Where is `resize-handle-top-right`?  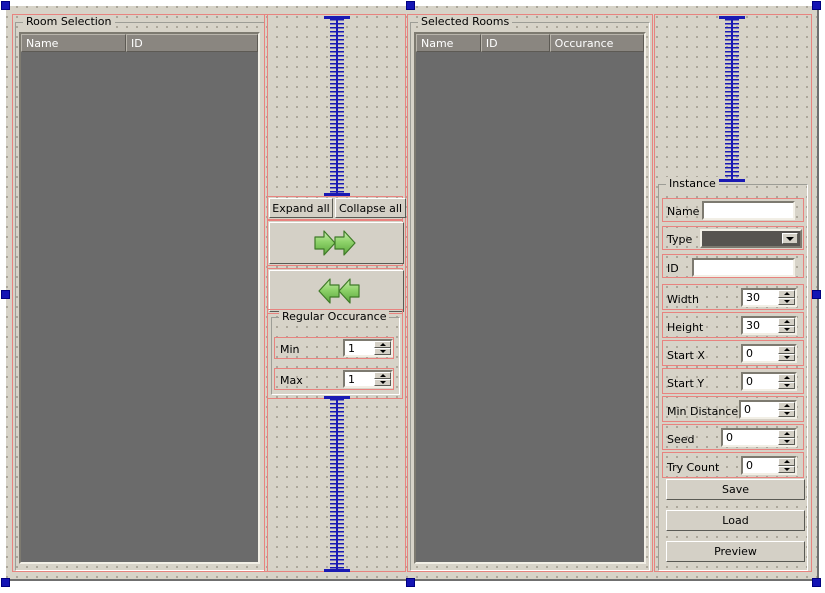
resize-handle-top-right is located at coordinates (816, 5).